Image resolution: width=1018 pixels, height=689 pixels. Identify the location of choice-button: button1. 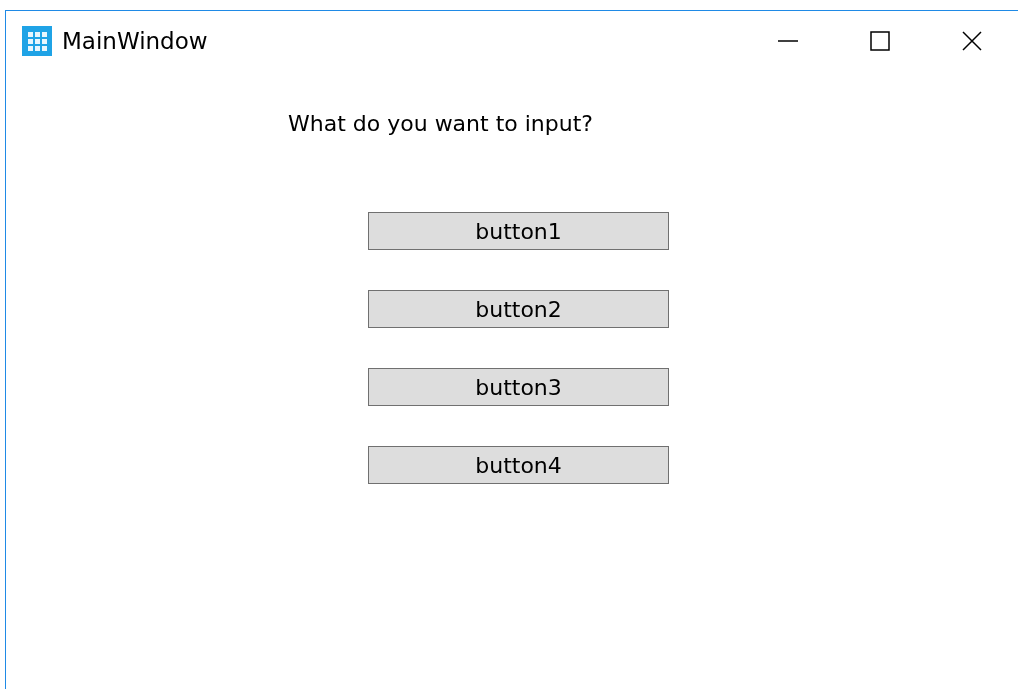
(518, 231).